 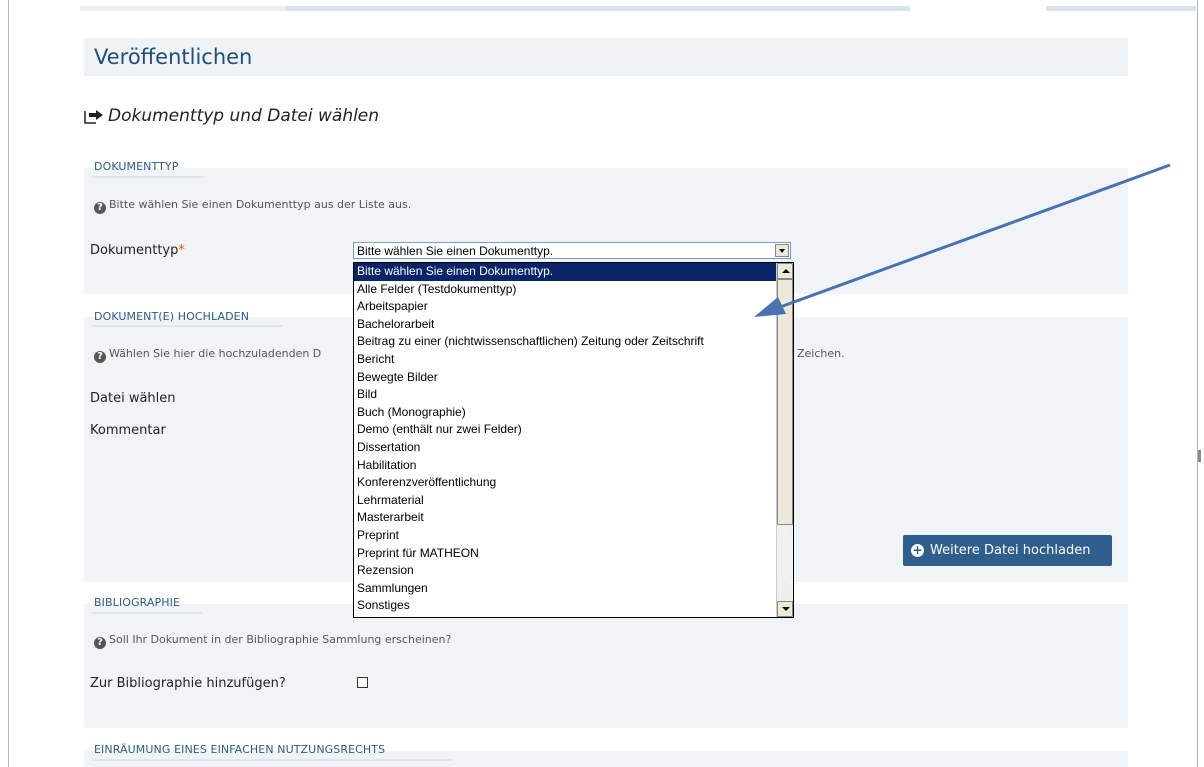 What do you see at coordinates (962, 240) in the screenshot?
I see `annotation-arrow` at bounding box center [962, 240].